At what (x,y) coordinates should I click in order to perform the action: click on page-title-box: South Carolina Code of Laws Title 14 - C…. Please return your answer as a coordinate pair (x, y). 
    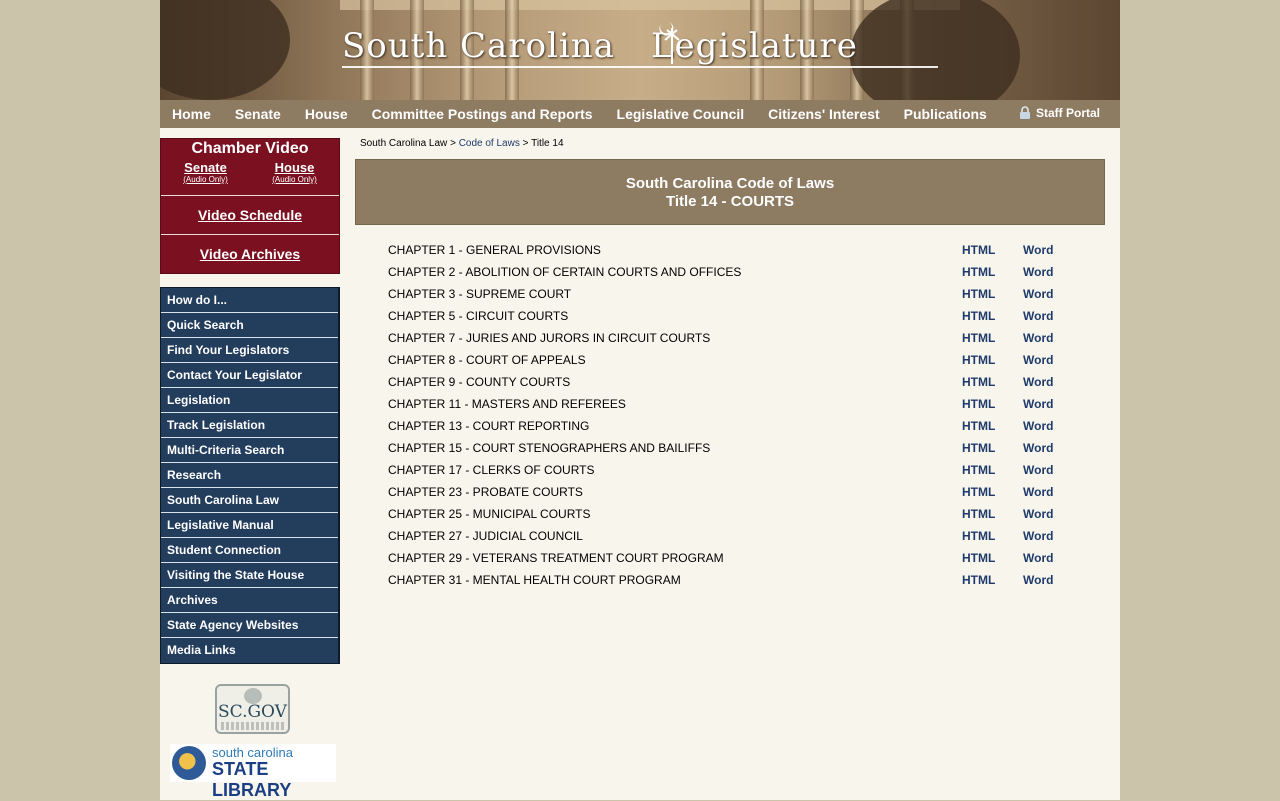
    Looking at the image, I should click on (730, 192).